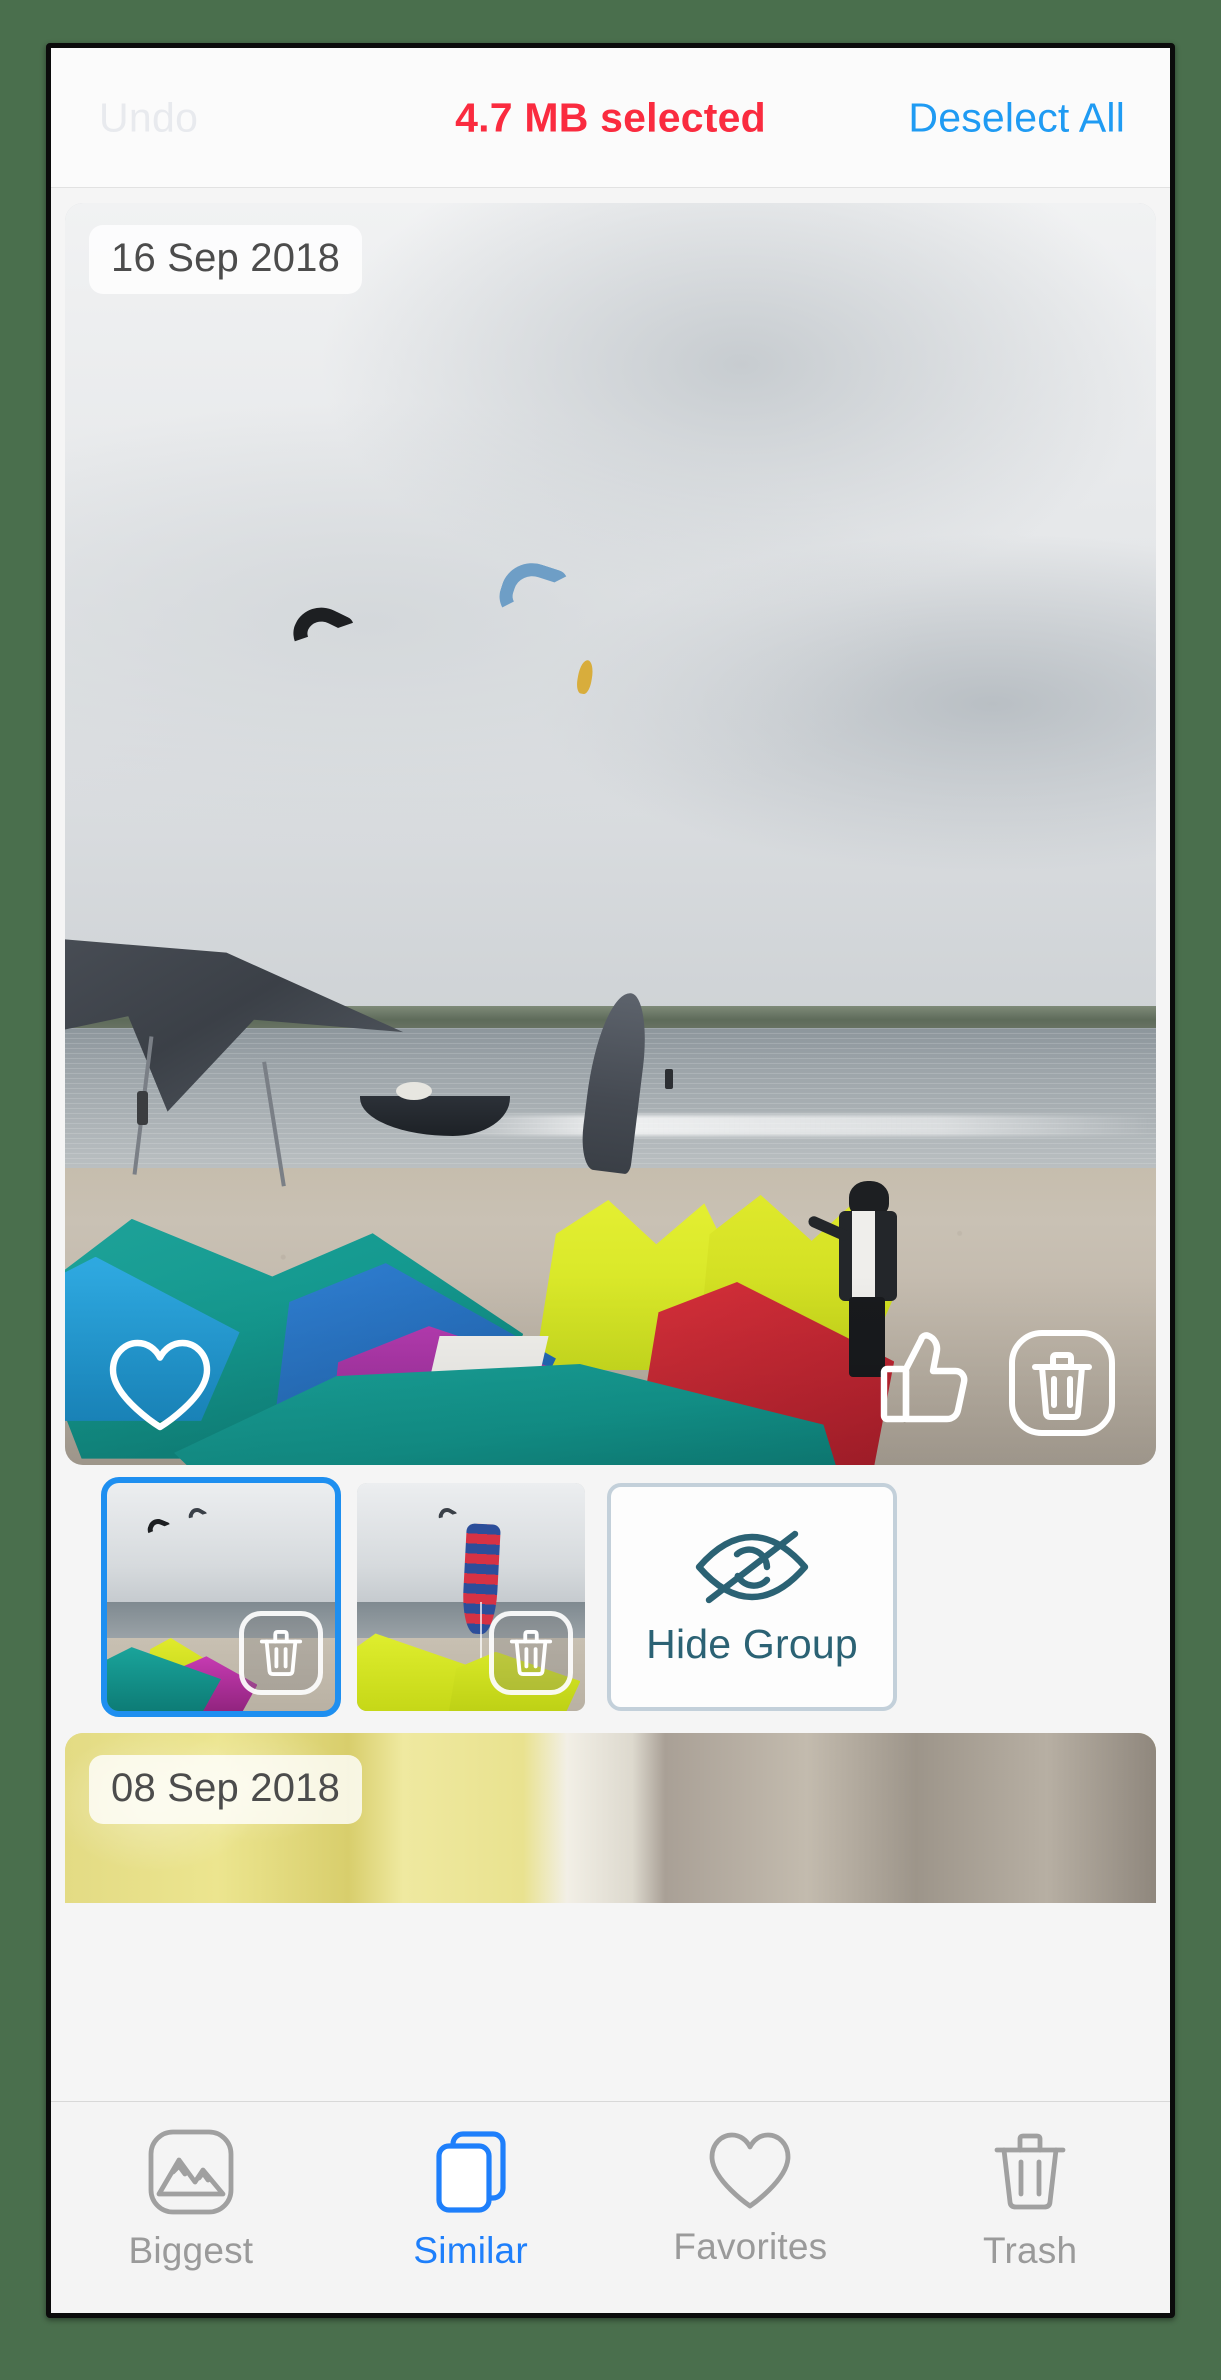 The width and height of the screenshot is (1221, 2380). What do you see at coordinates (752, 1643) in the screenshot?
I see `hide-group-label: Hide Group` at bounding box center [752, 1643].